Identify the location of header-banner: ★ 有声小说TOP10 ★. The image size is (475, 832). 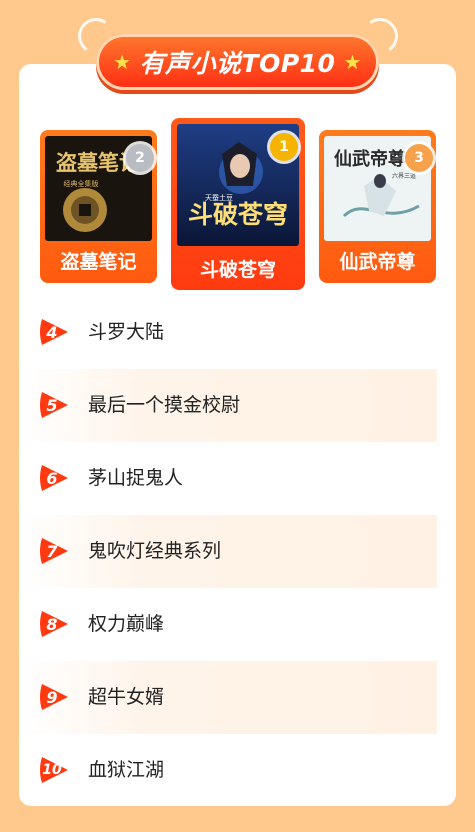
(238, 56).